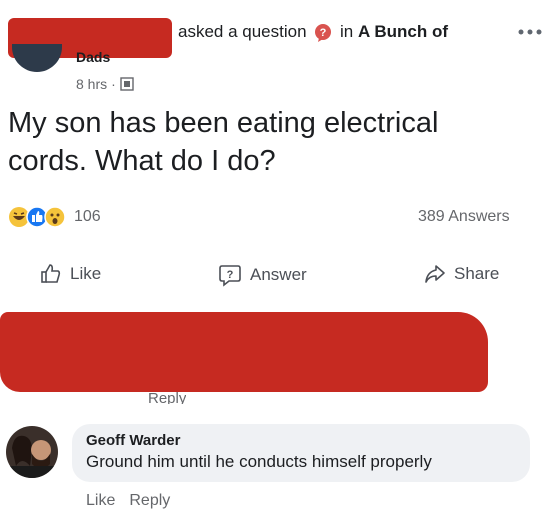 Image resolution: width=552 pixels, height=523 pixels. I want to click on reactions-count: 106, so click(87, 216).